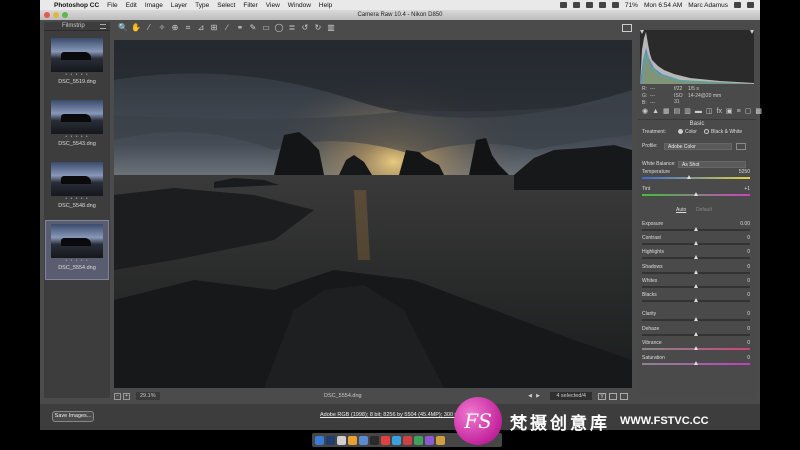  Describe the element at coordinates (563, 5) in the screenshot. I see `status-icon` at that location.